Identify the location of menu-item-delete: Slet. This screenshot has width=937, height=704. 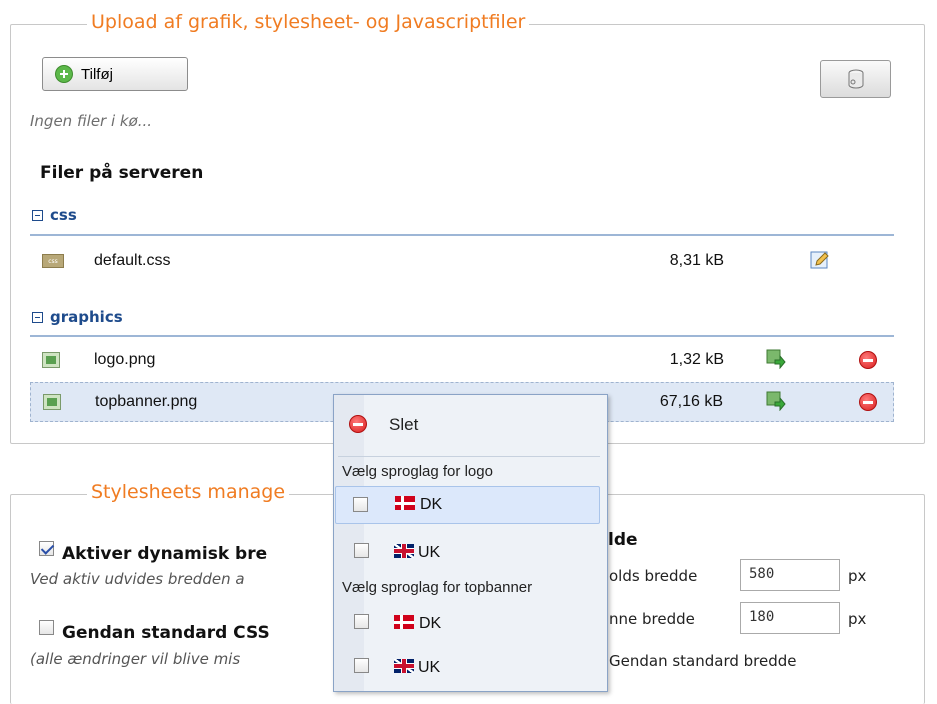
(467, 424).